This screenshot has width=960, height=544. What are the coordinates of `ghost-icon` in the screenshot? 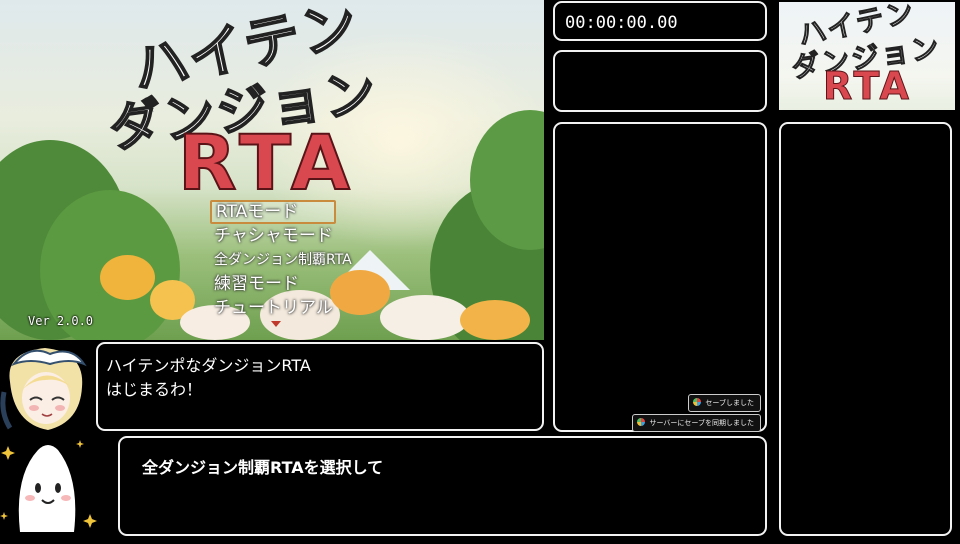 It's located at (48, 486).